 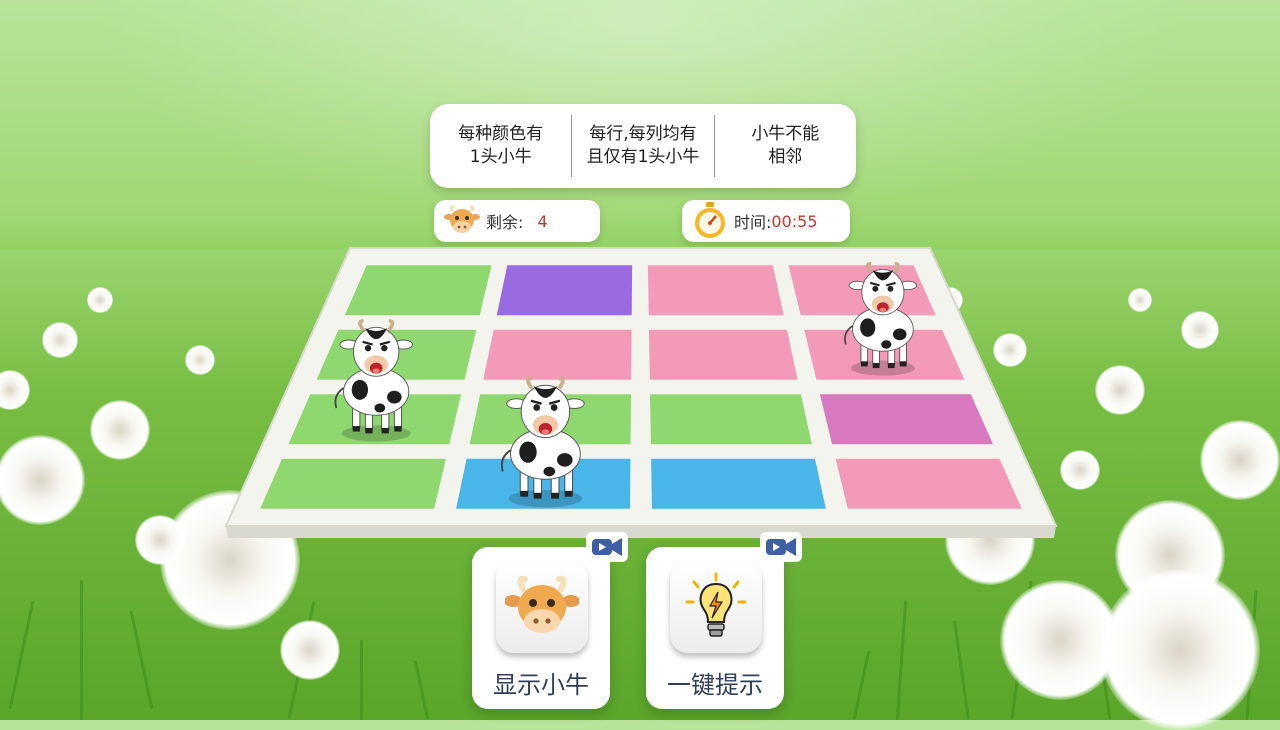 I want to click on show-cow-label: 显示小牛, so click(x=541, y=685).